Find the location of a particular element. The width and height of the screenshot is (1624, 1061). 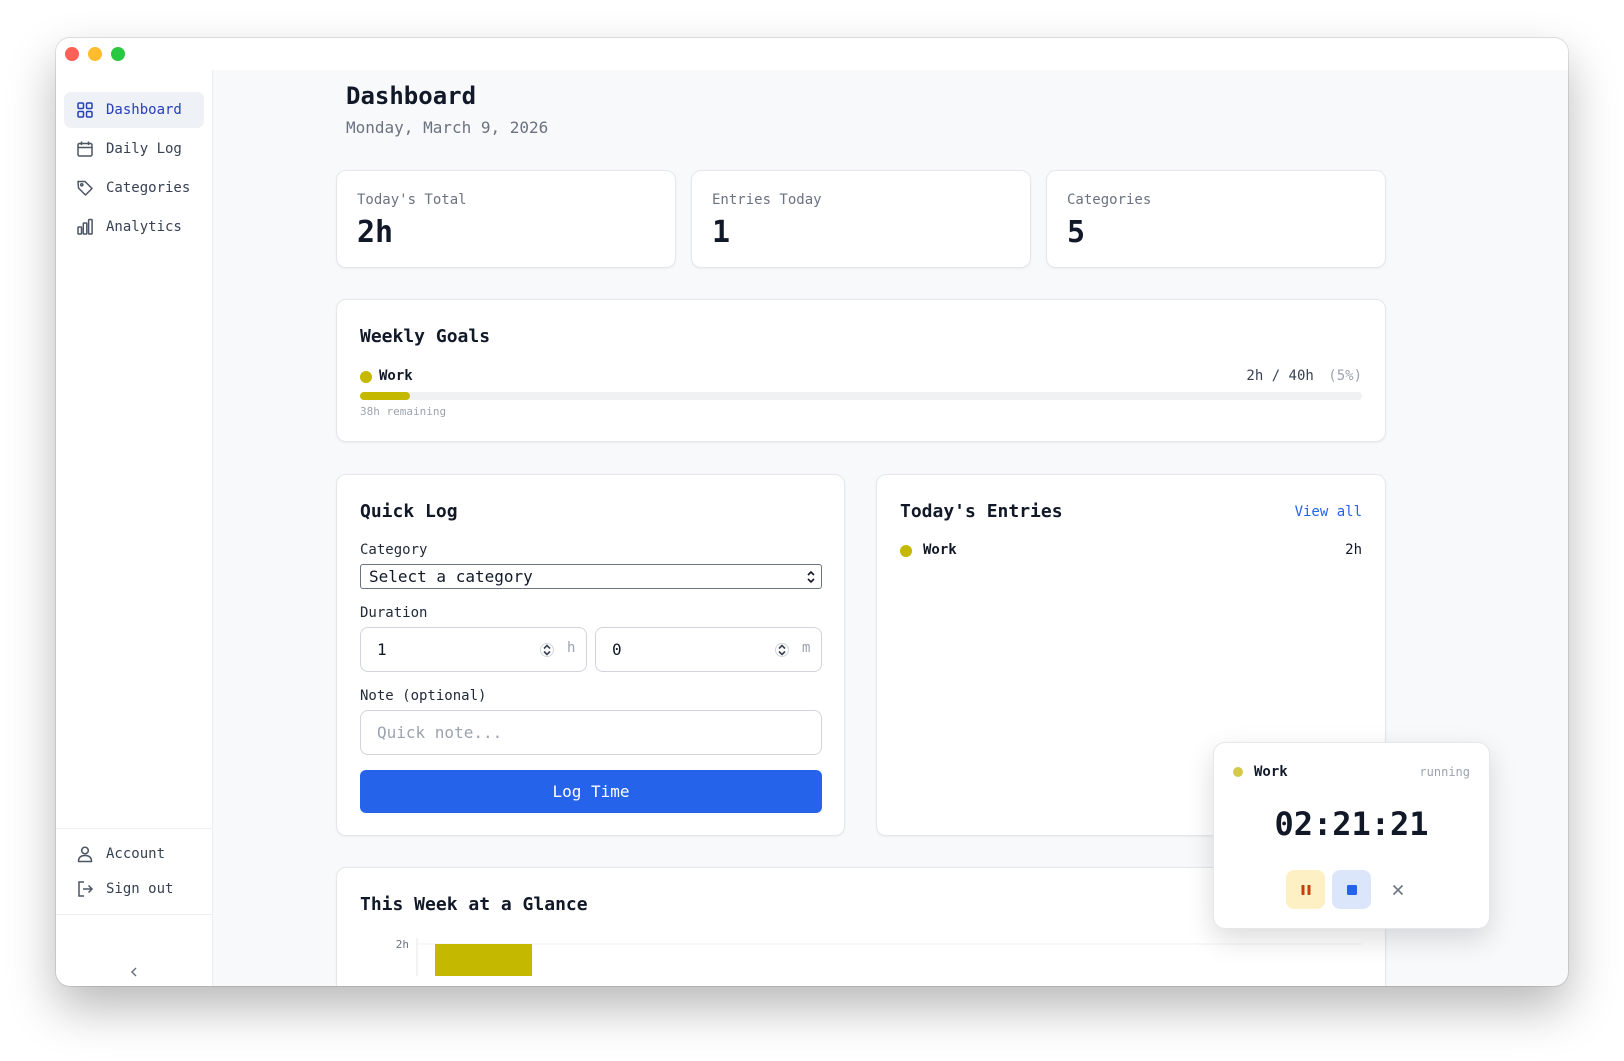

stop-button is located at coordinates (1351, 889).